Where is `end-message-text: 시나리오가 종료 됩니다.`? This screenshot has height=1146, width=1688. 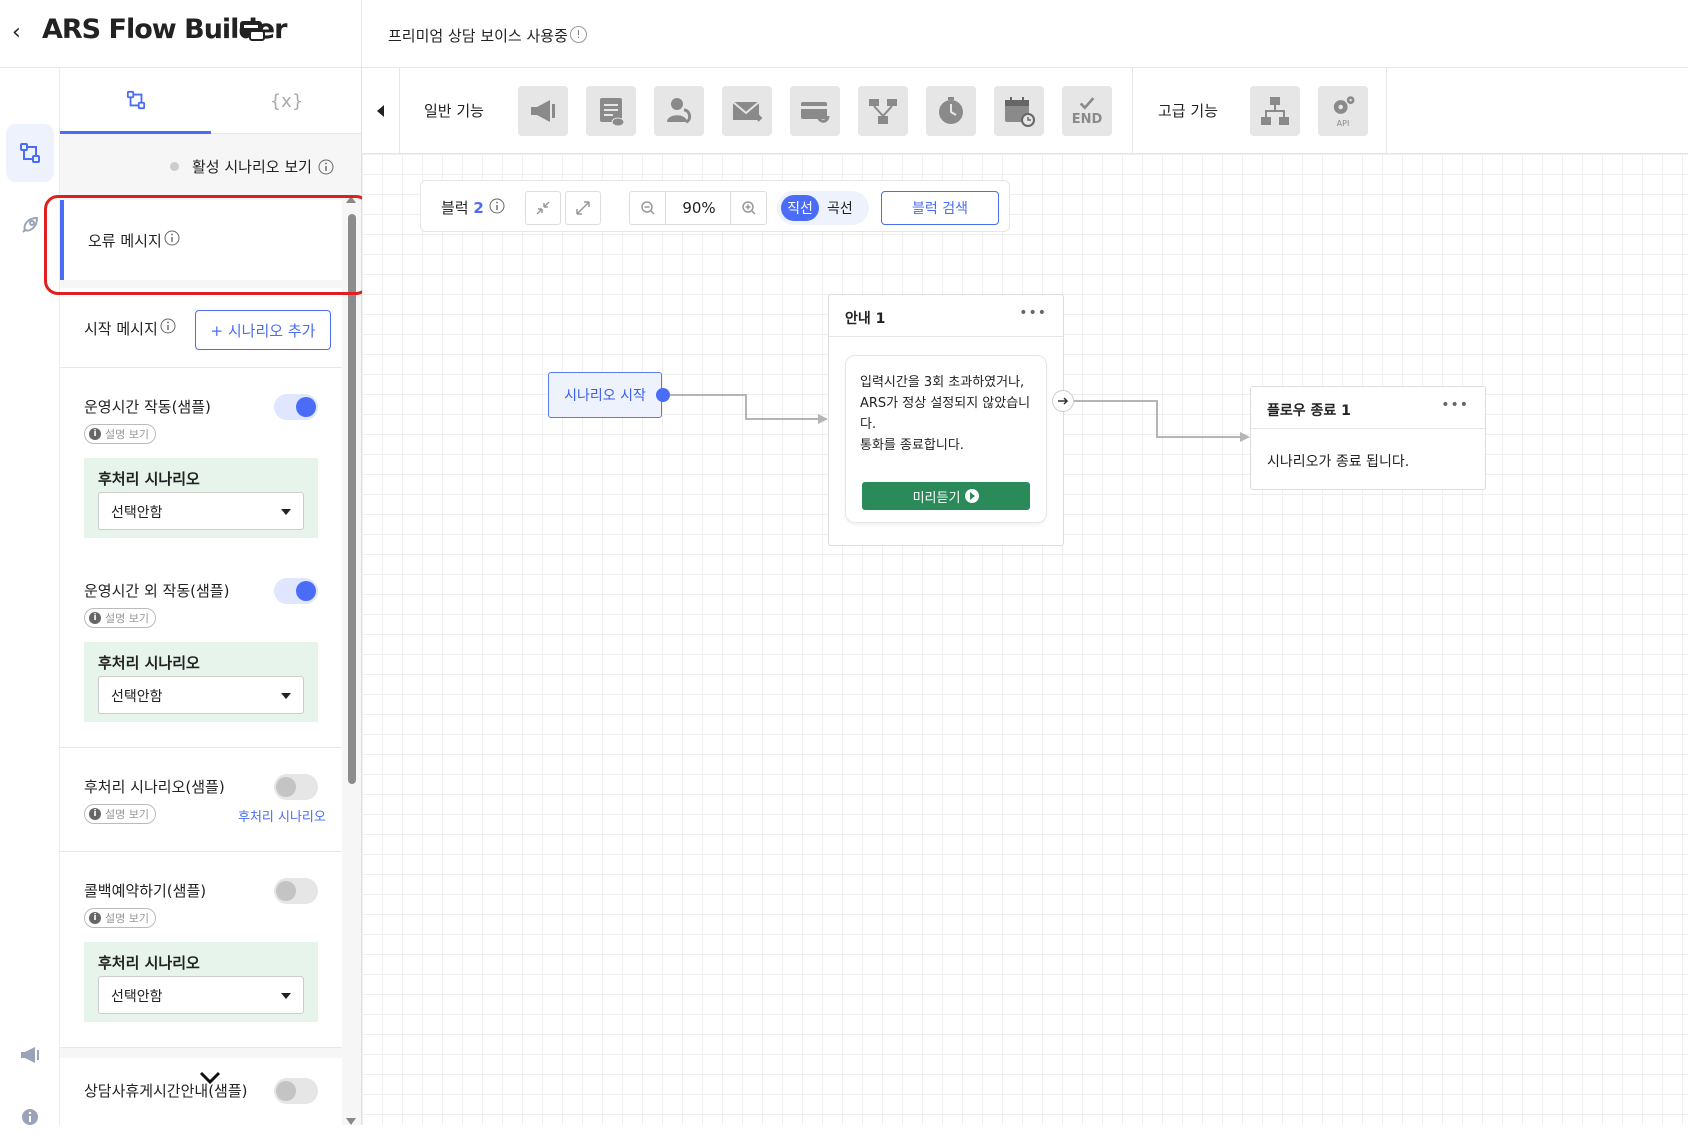 end-message-text: 시나리오가 종료 됩니다. is located at coordinates (1338, 462).